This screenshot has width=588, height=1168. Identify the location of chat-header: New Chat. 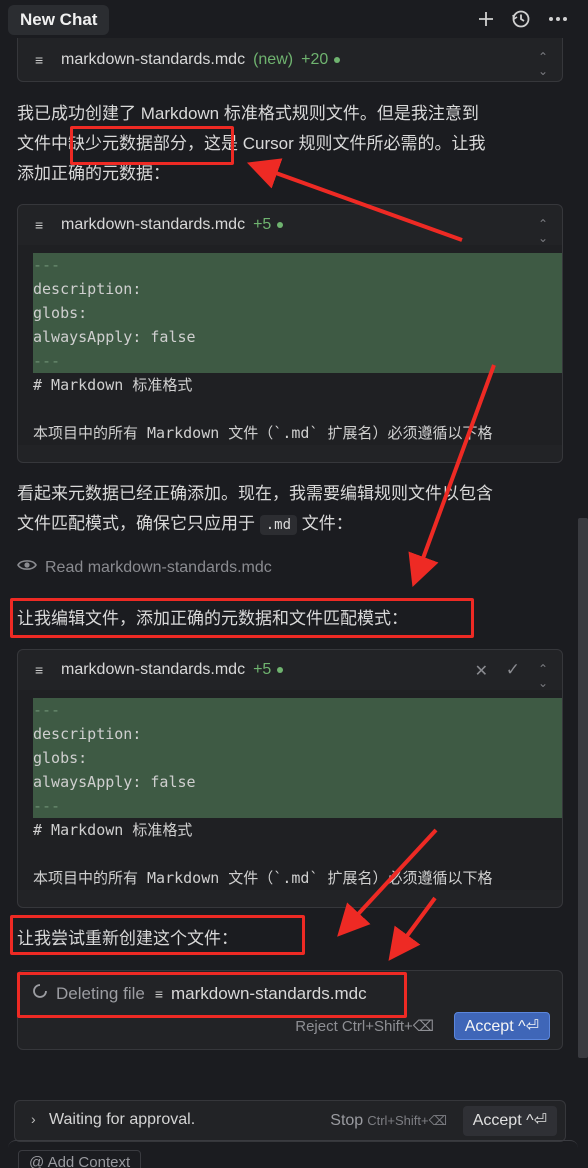
(294, 20).